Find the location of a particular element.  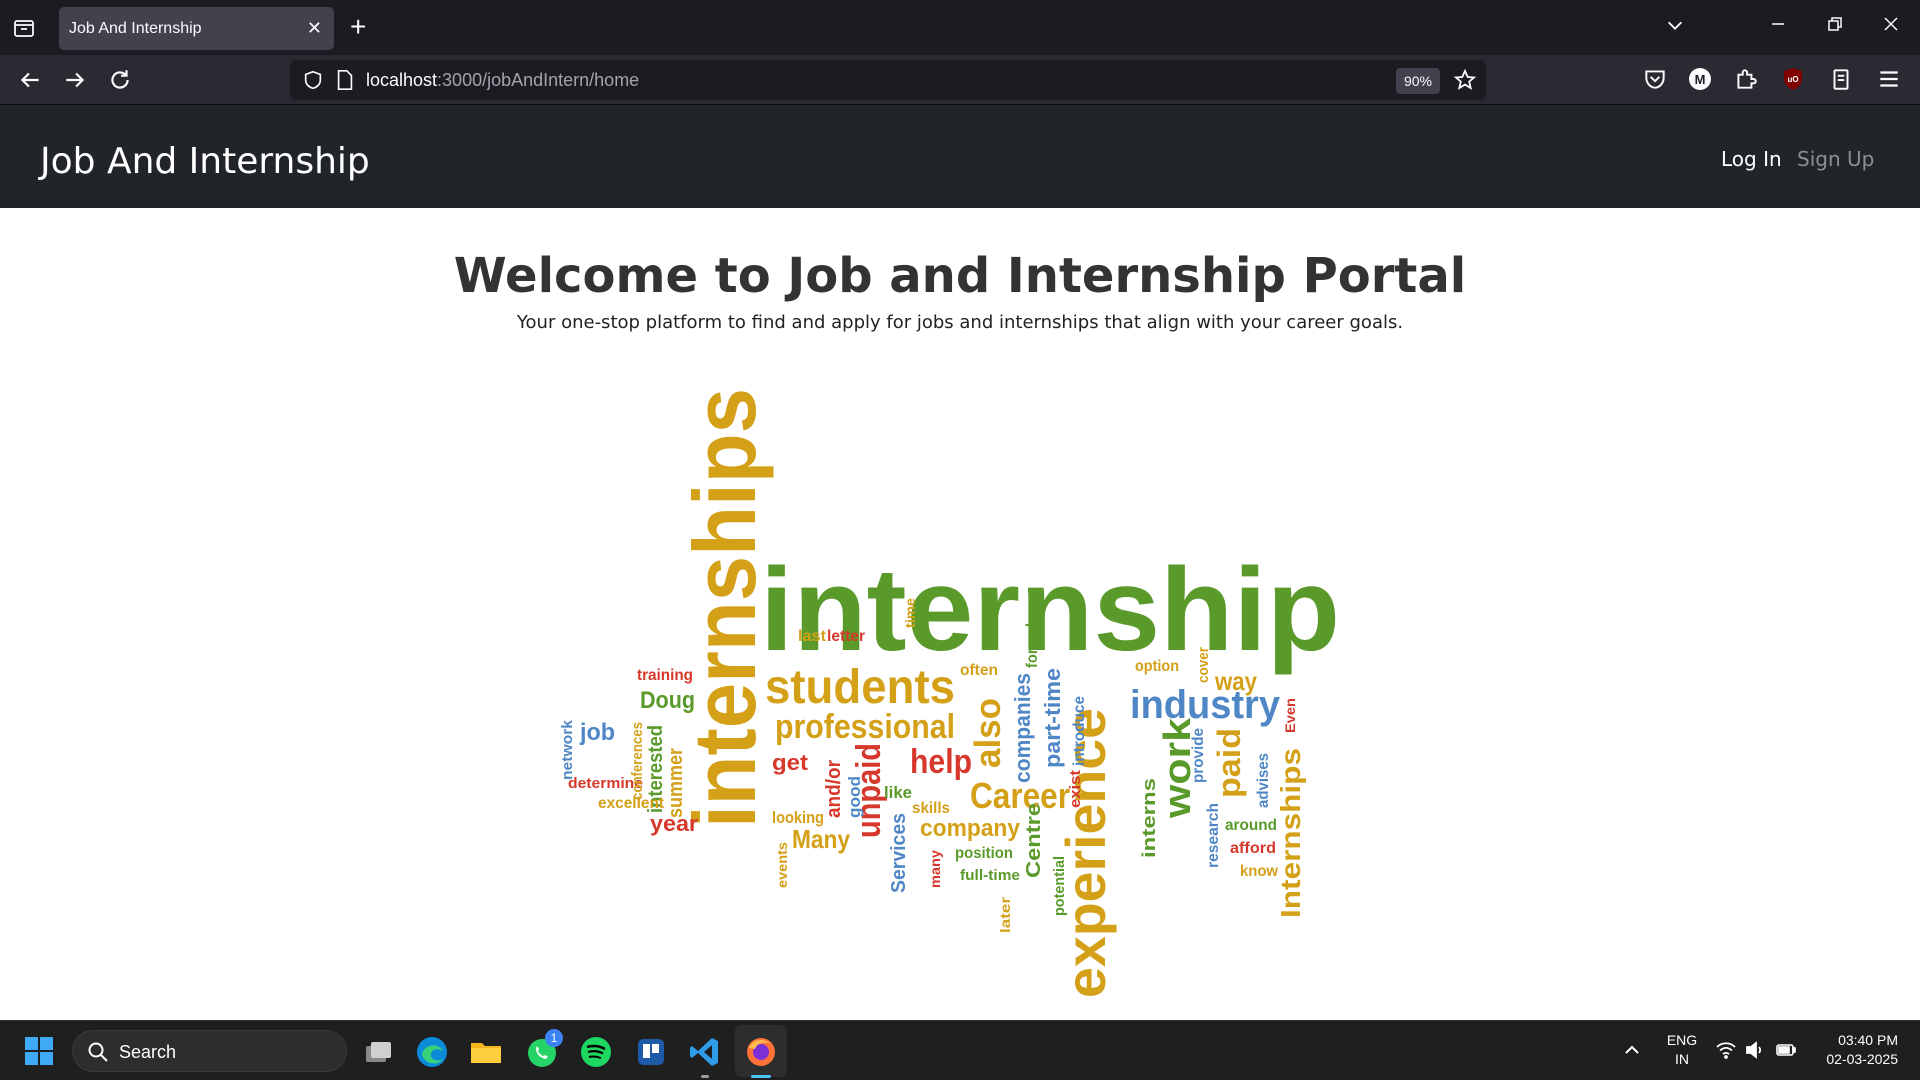

wc-word: research is located at coordinates (1213, 835).